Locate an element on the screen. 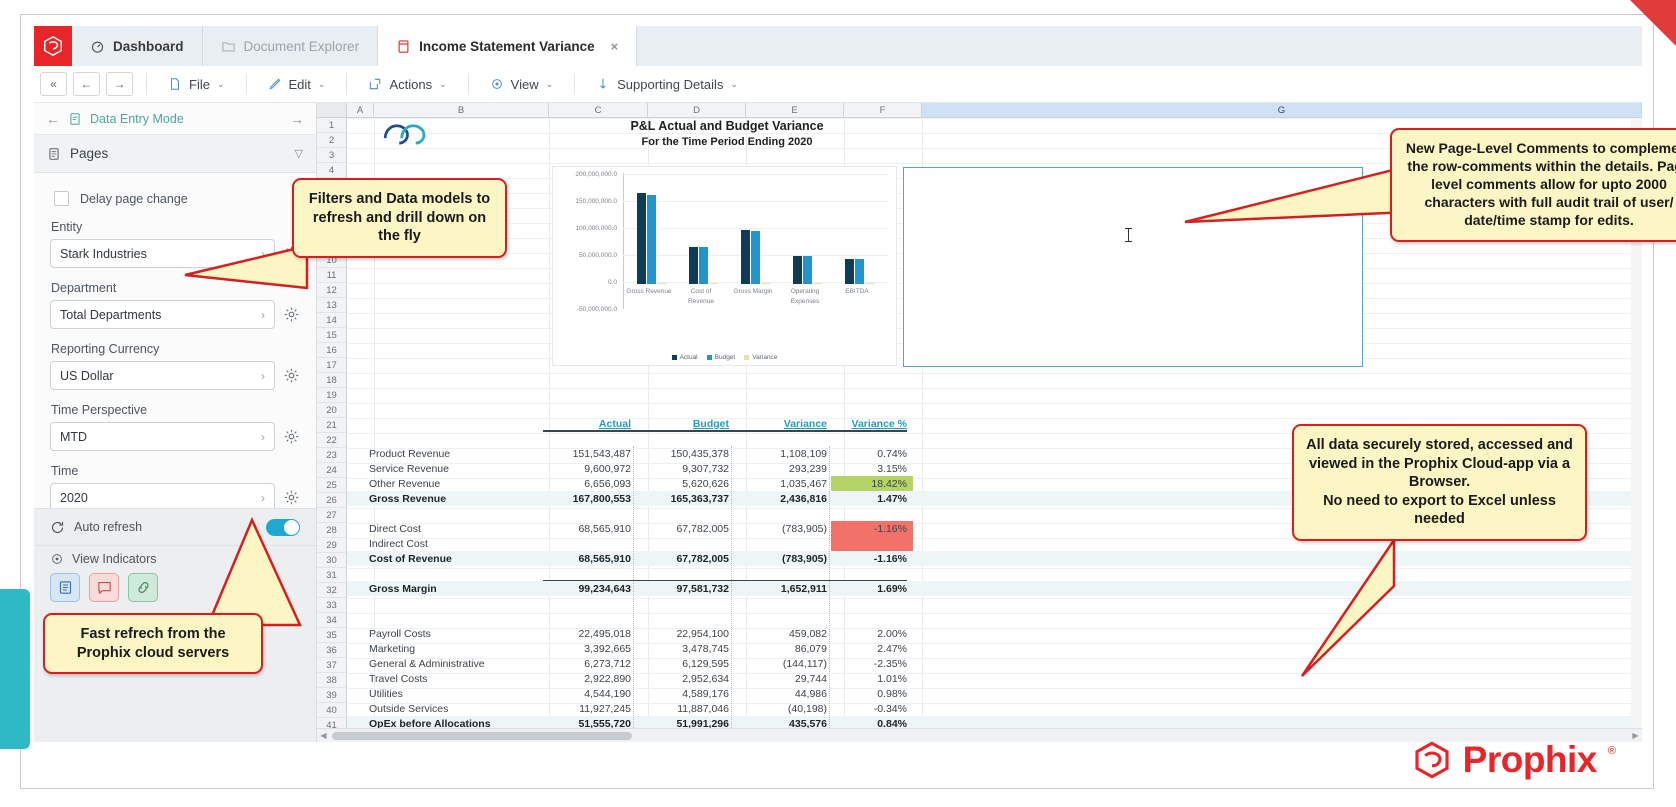 This screenshot has width=1676, height=807. row-header-4: 4 is located at coordinates (331, 170).